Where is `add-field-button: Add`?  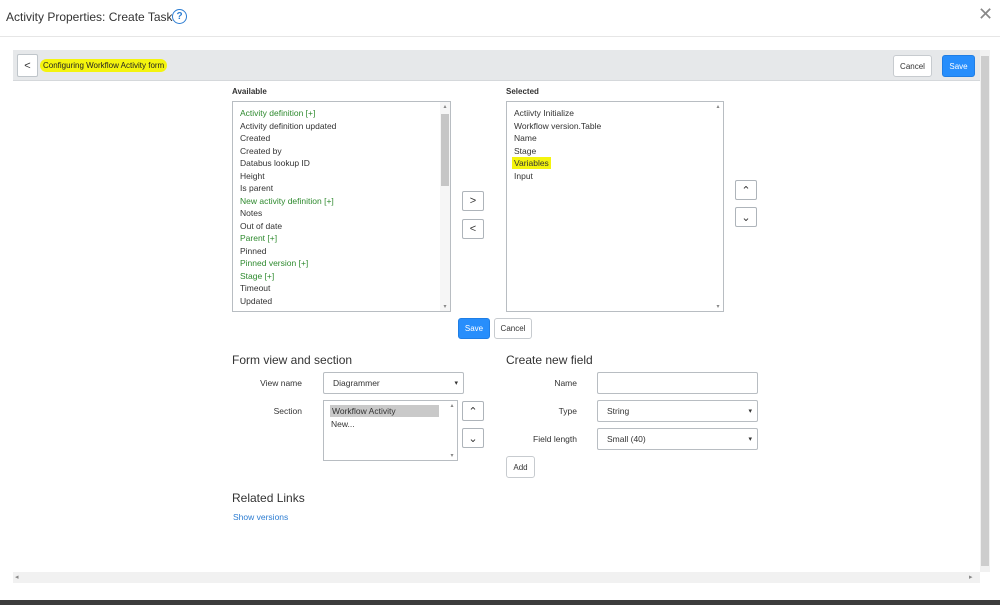
add-field-button: Add is located at coordinates (520, 467).